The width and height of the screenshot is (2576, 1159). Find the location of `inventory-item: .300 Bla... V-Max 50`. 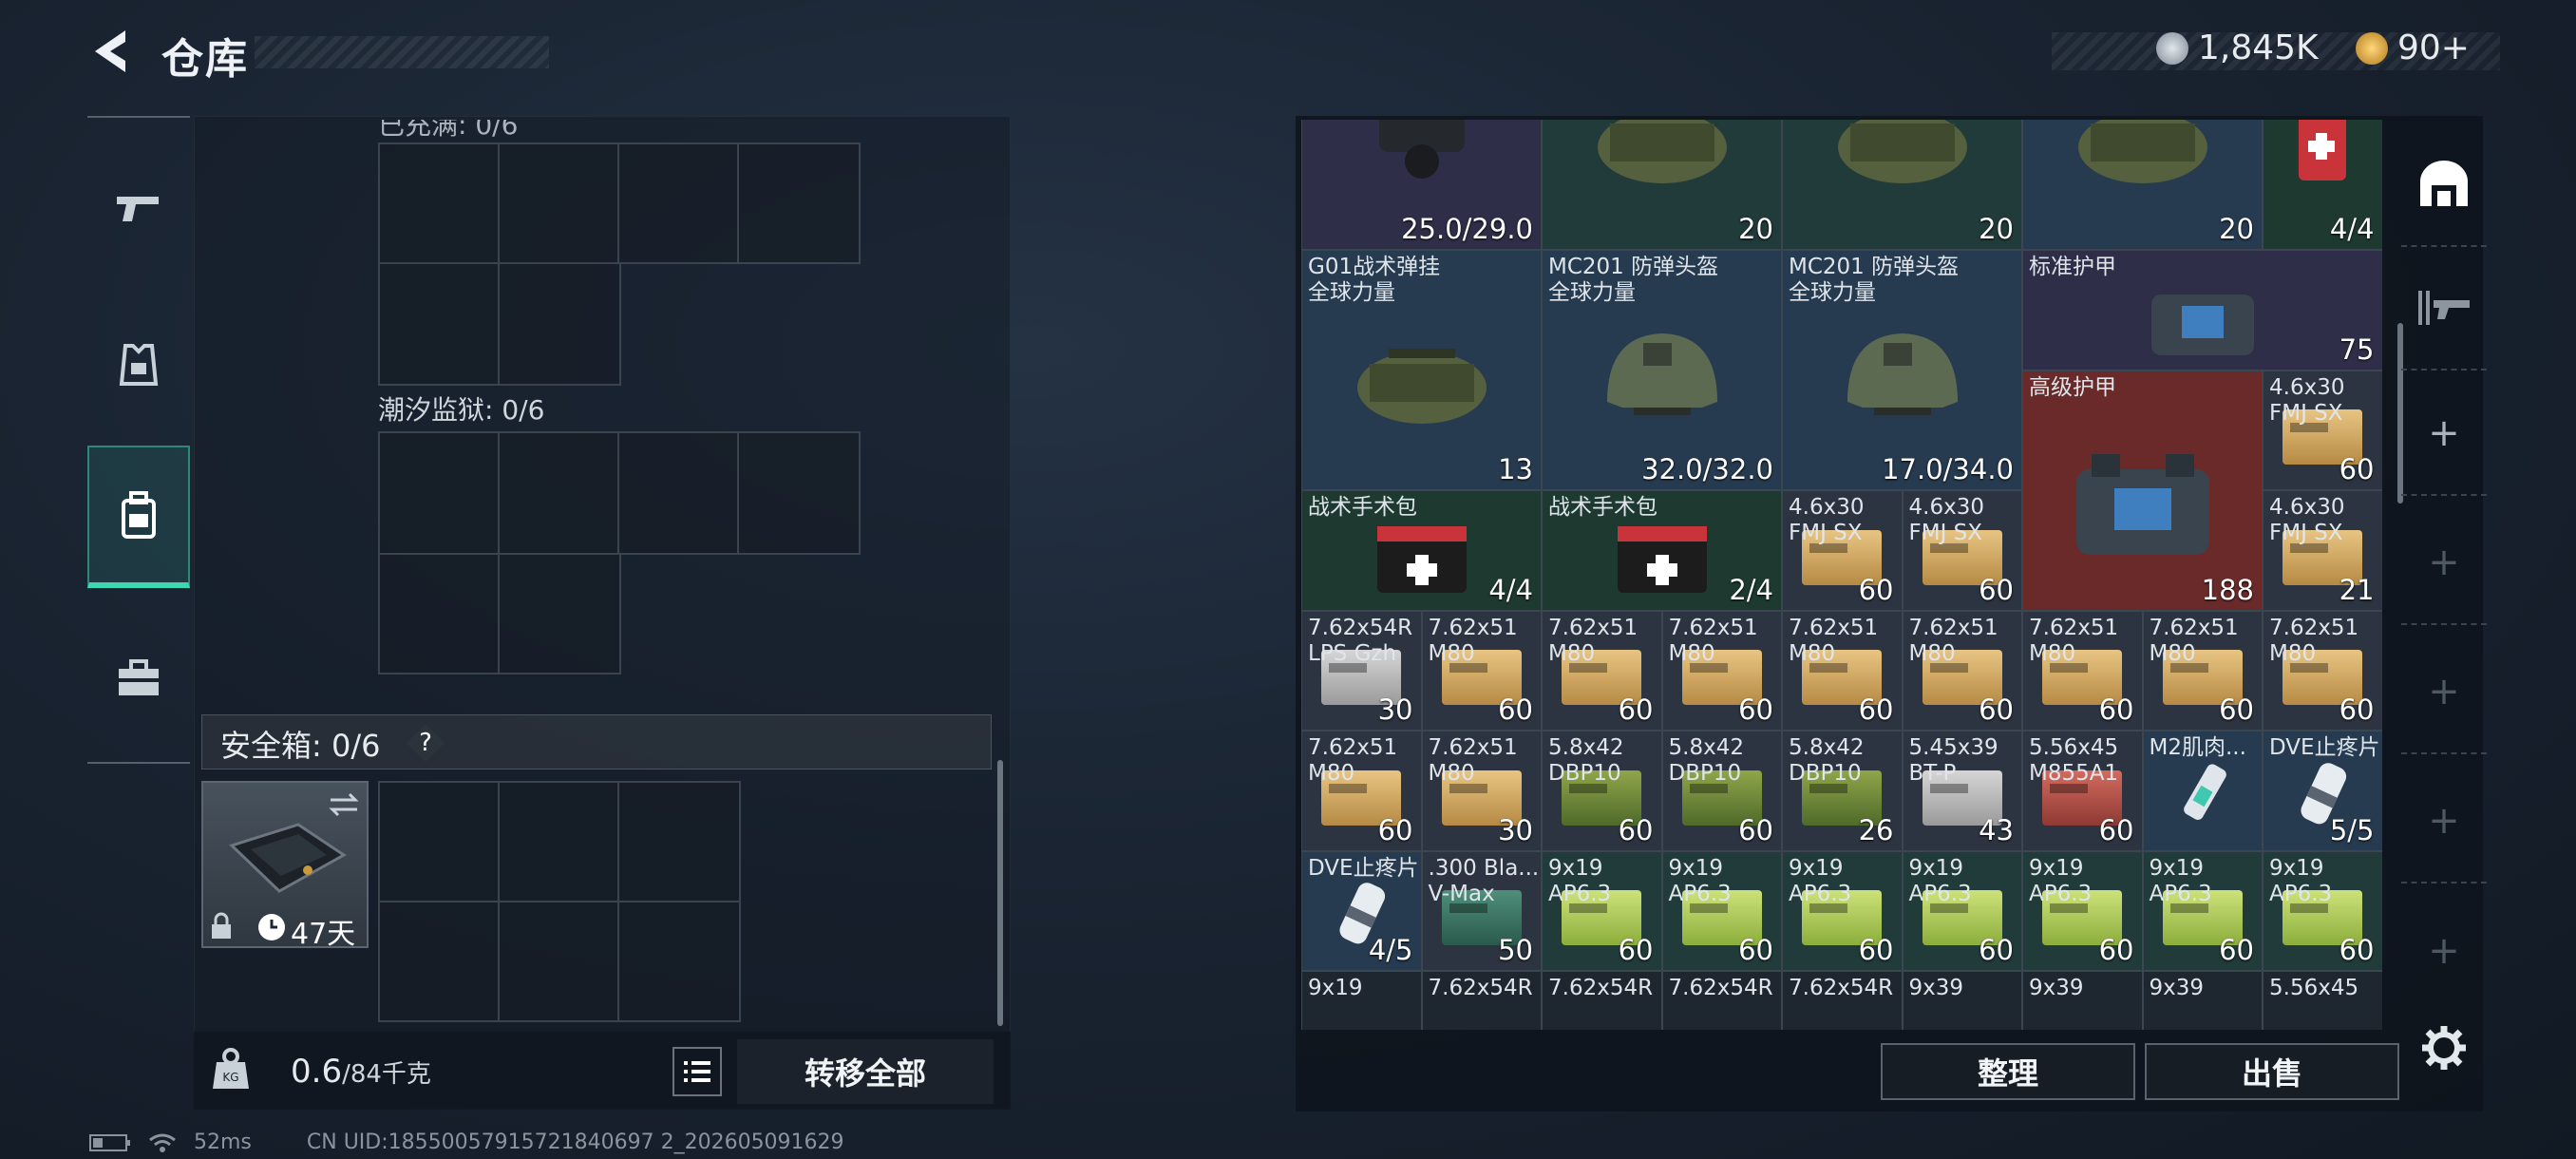

inventory-item: .300 Bla... V-Max 50 is located at coordinates (1481, 910).